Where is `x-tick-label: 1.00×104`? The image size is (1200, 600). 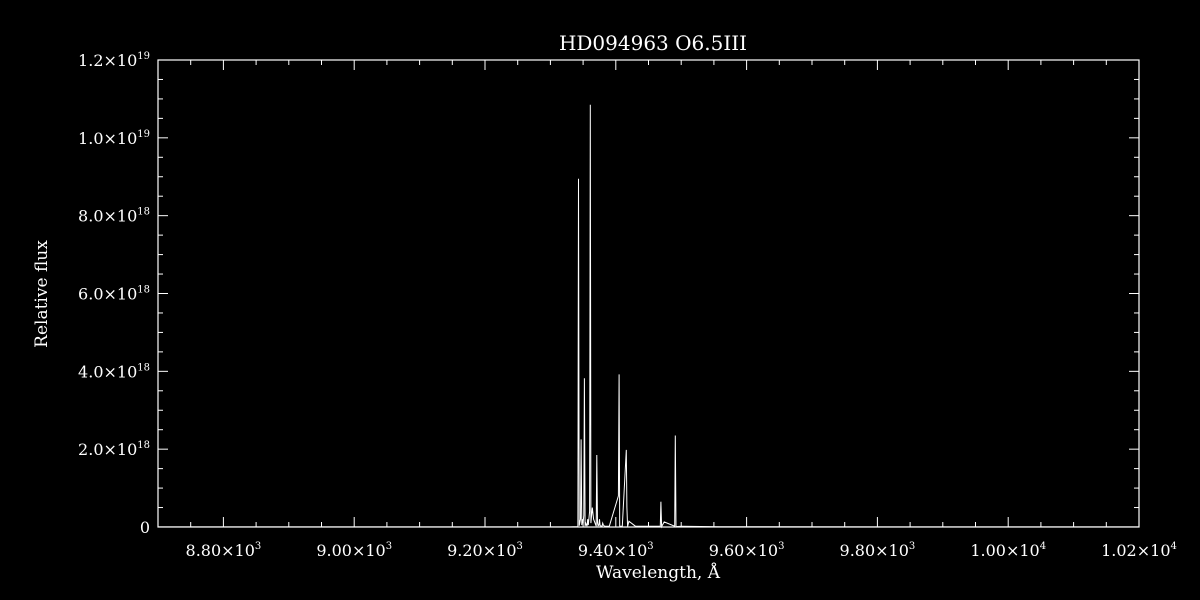
x-tick-label: 1.00×104 is located at coordinates (1008, 550).